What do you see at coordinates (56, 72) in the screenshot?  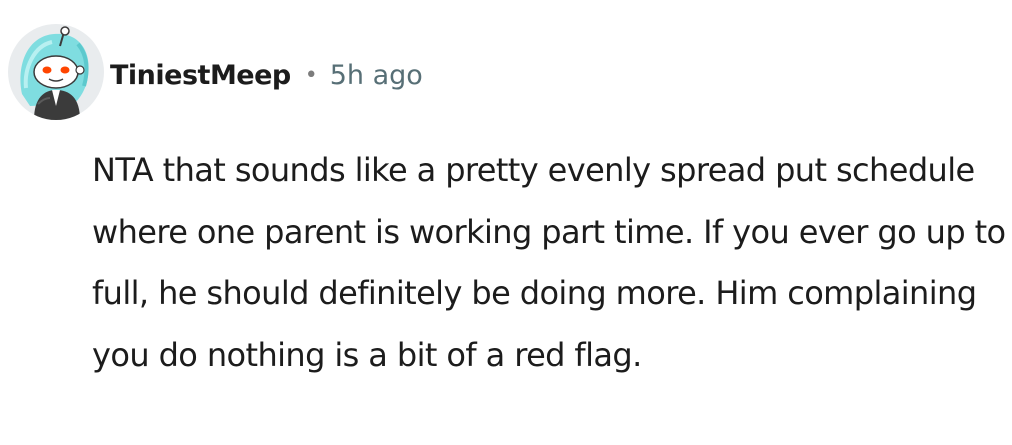 I see `user-avatar-icon` at bounding box center [56, 72].